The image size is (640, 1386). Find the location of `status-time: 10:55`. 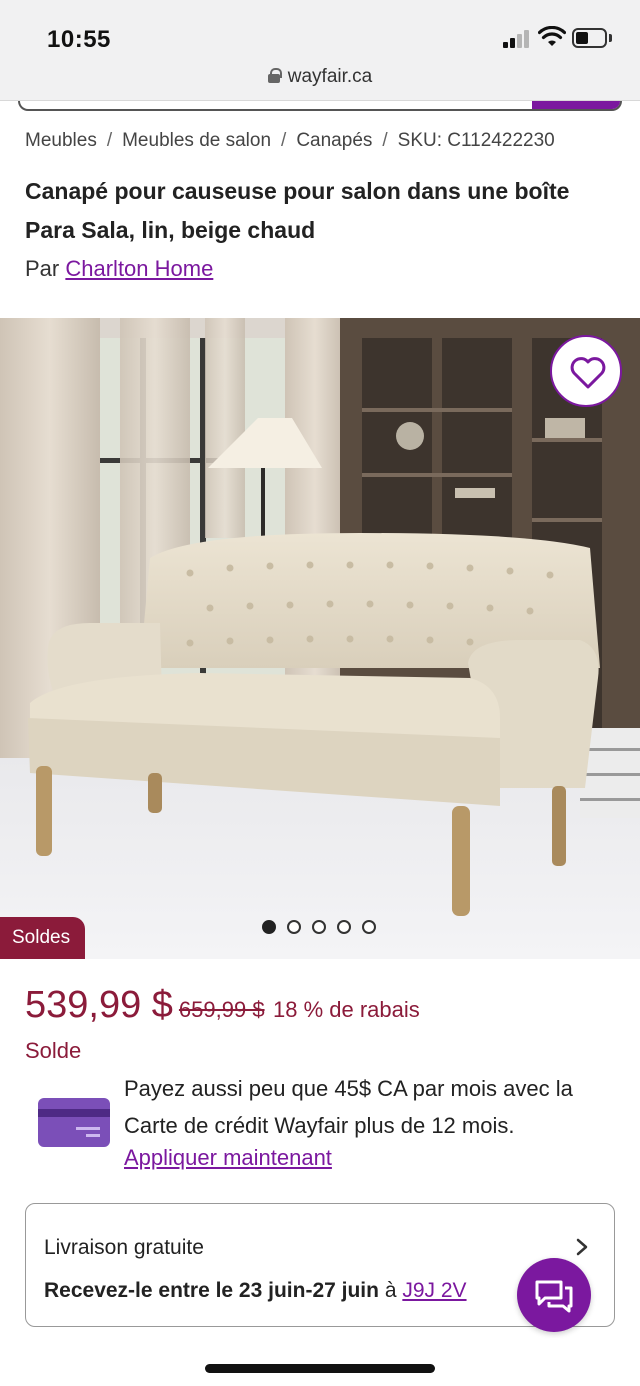

status-time: 10:55 is located at coordinates (79, 39).